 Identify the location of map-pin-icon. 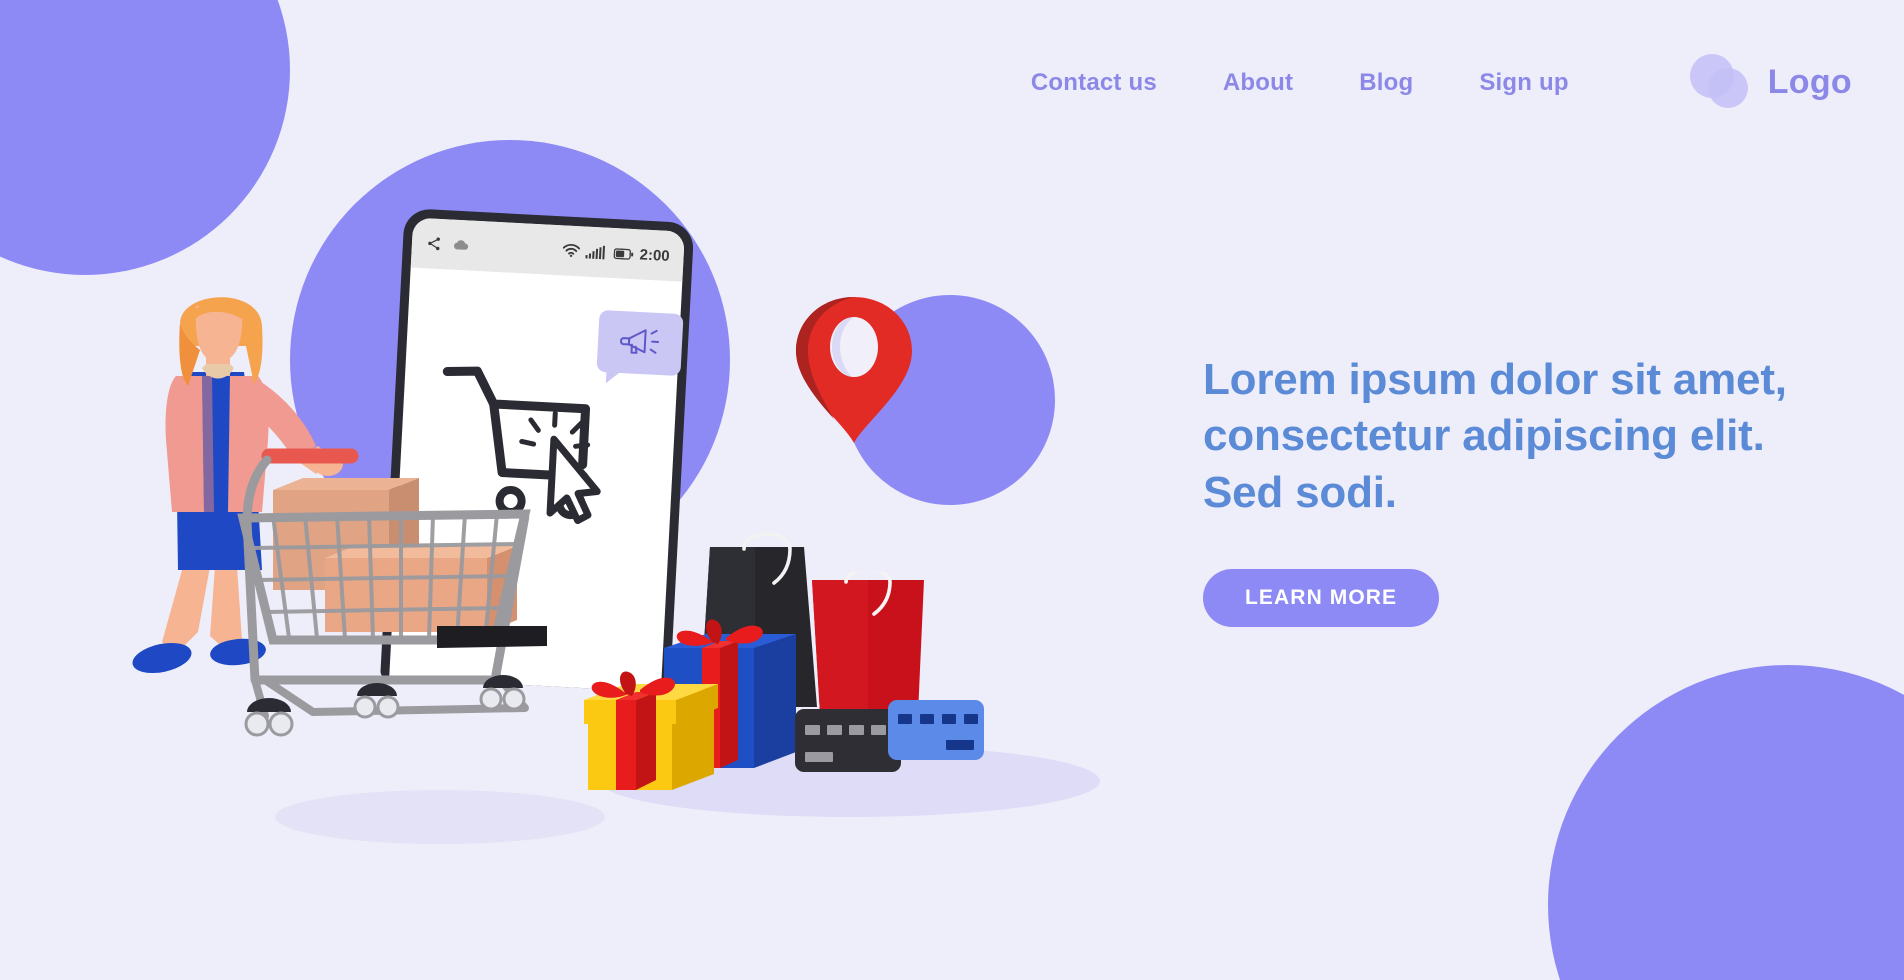
(854, 370).